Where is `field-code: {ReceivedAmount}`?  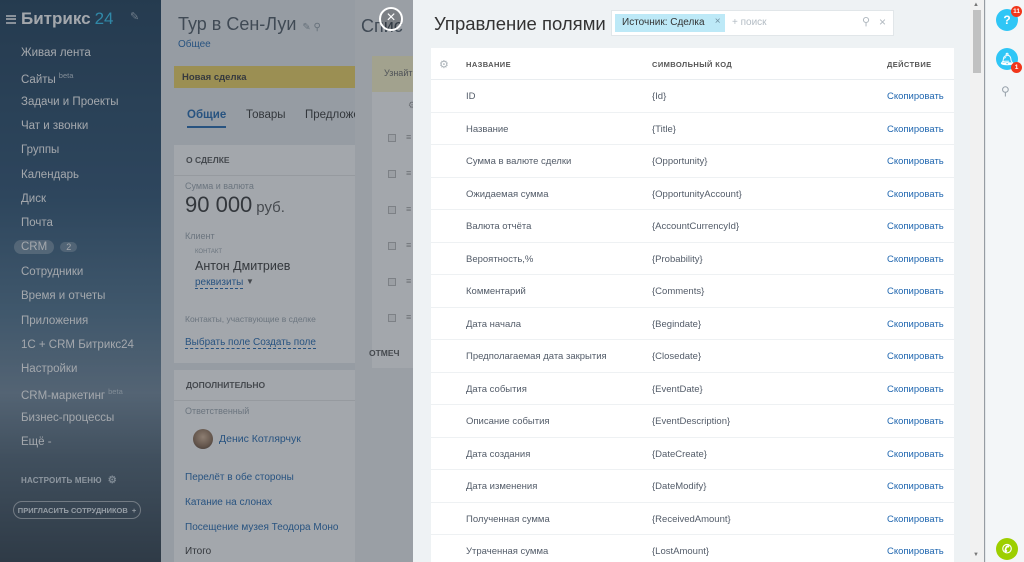
field-code: {ReceivedAmount} is located at coordinates (691, 519).